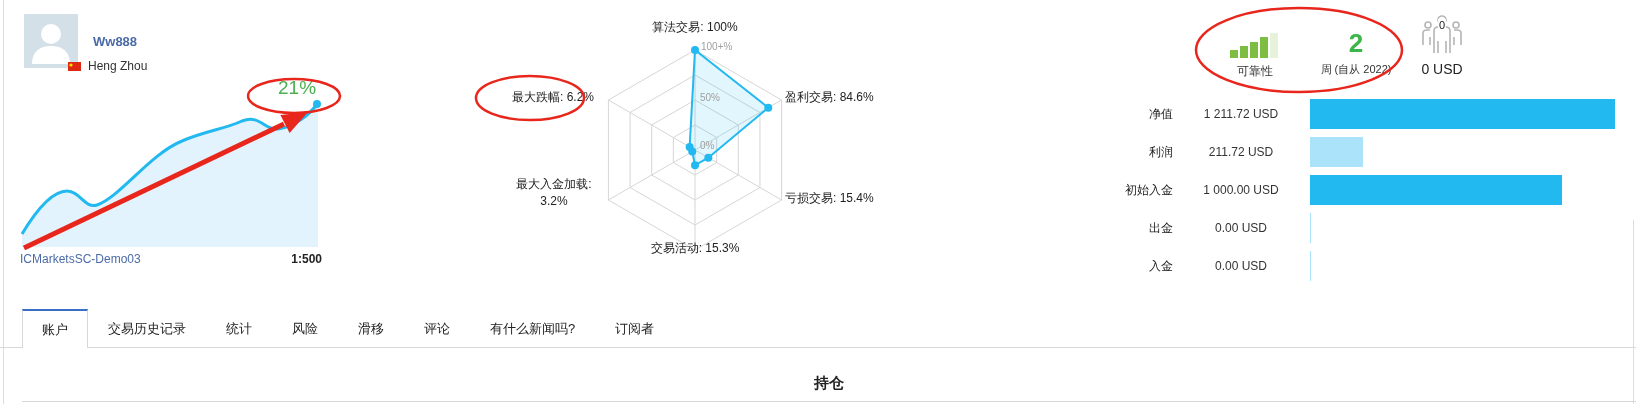  Describe the element at coordinates (1241, 114) in the screenshot. I see `balance-value: 1 211.72 USD` at that location.